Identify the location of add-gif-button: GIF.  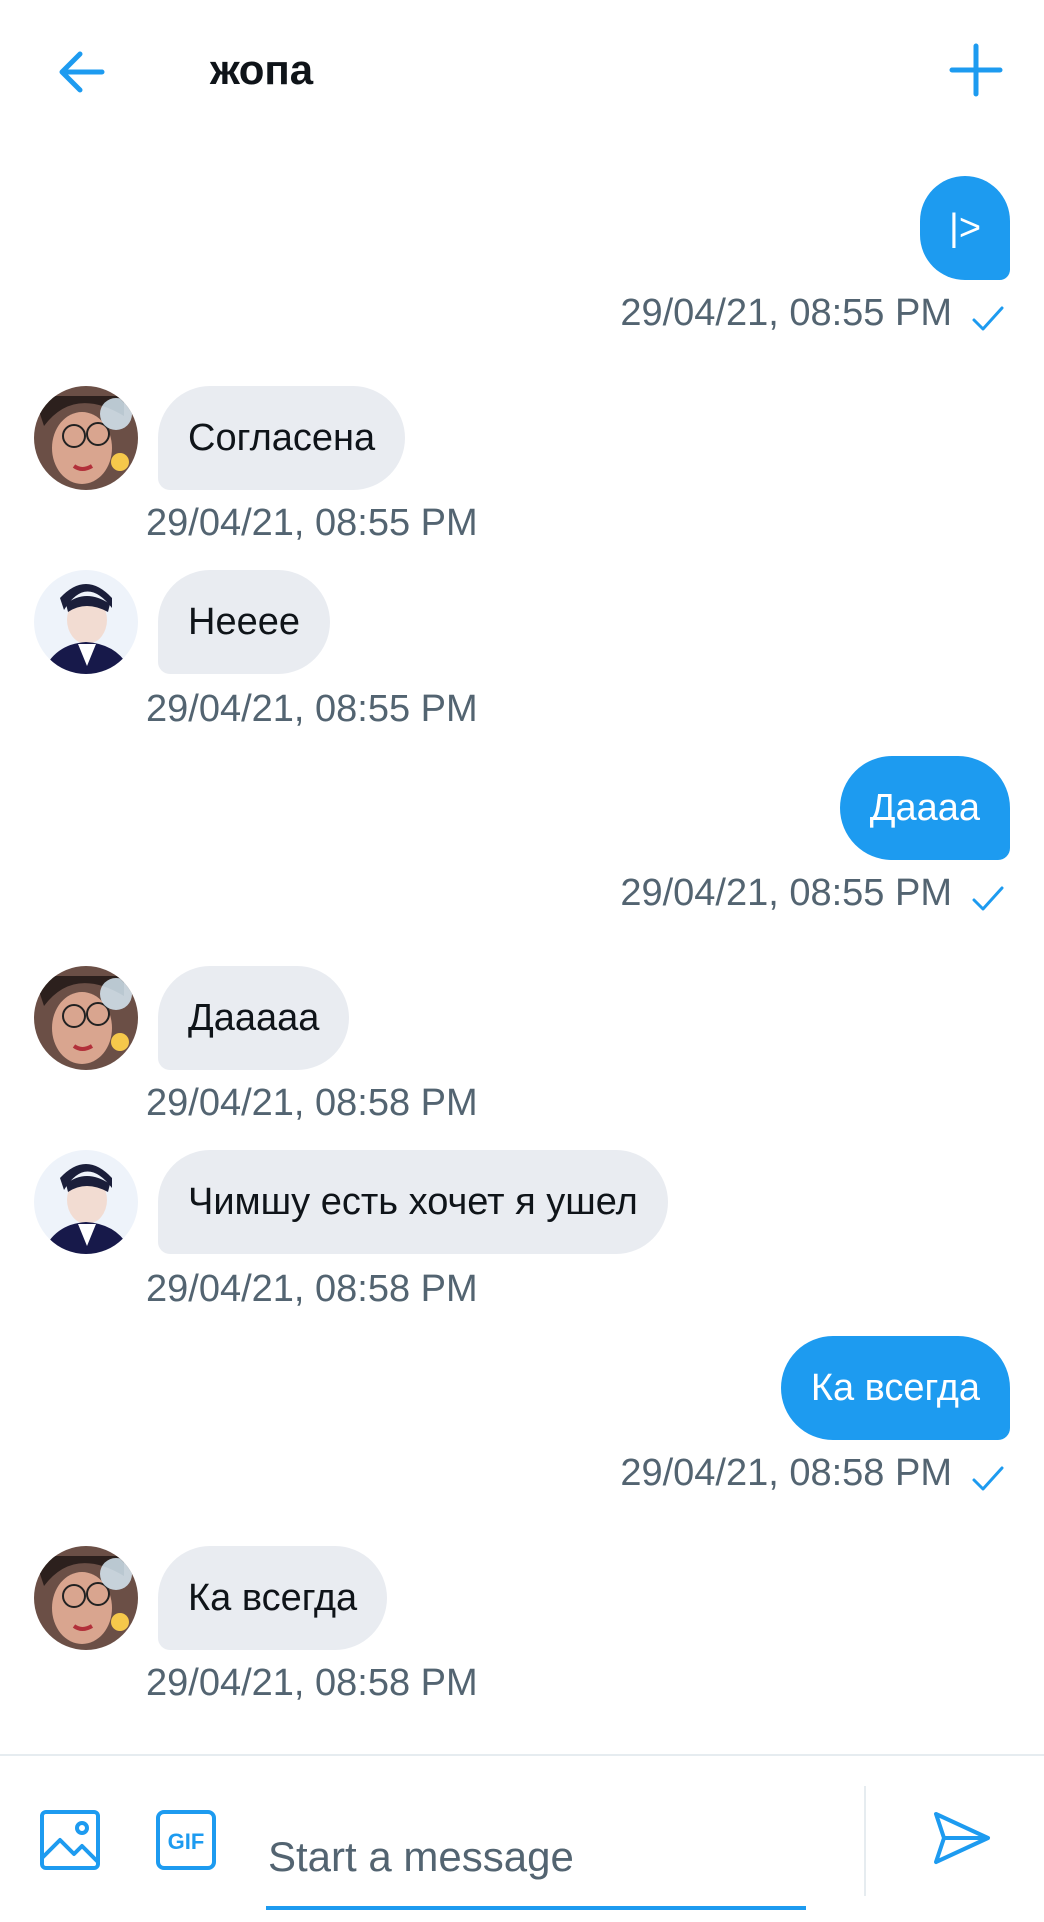
(186, 1840).